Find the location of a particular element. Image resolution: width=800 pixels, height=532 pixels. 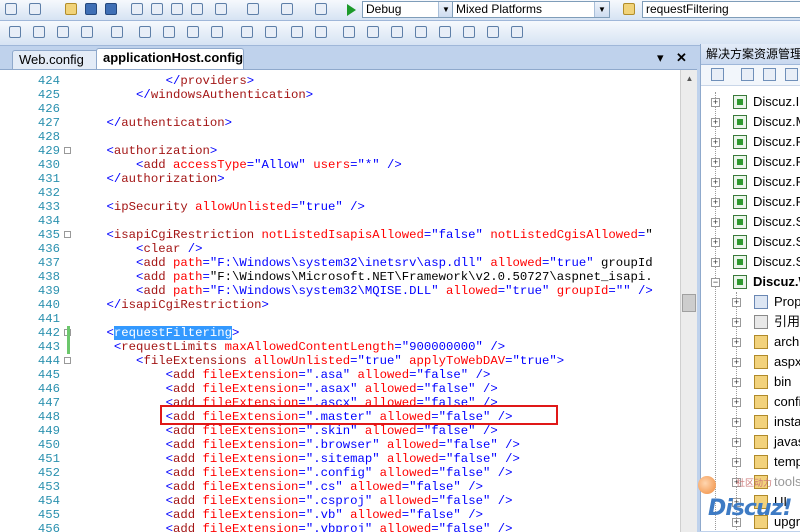

tab-web-config: Web.config is located at coordinates (59, 59).